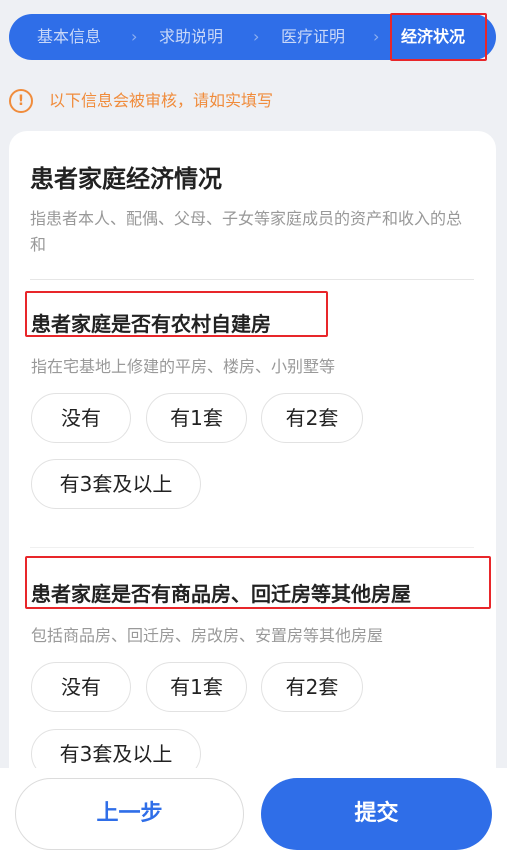 The height and width of the screenshot is (862, 507). What do you see at coordinates (116, 484) in the screenshot?
I see `option-rural-three-plus: 有3套及以上` at bounding box center [116, 484].